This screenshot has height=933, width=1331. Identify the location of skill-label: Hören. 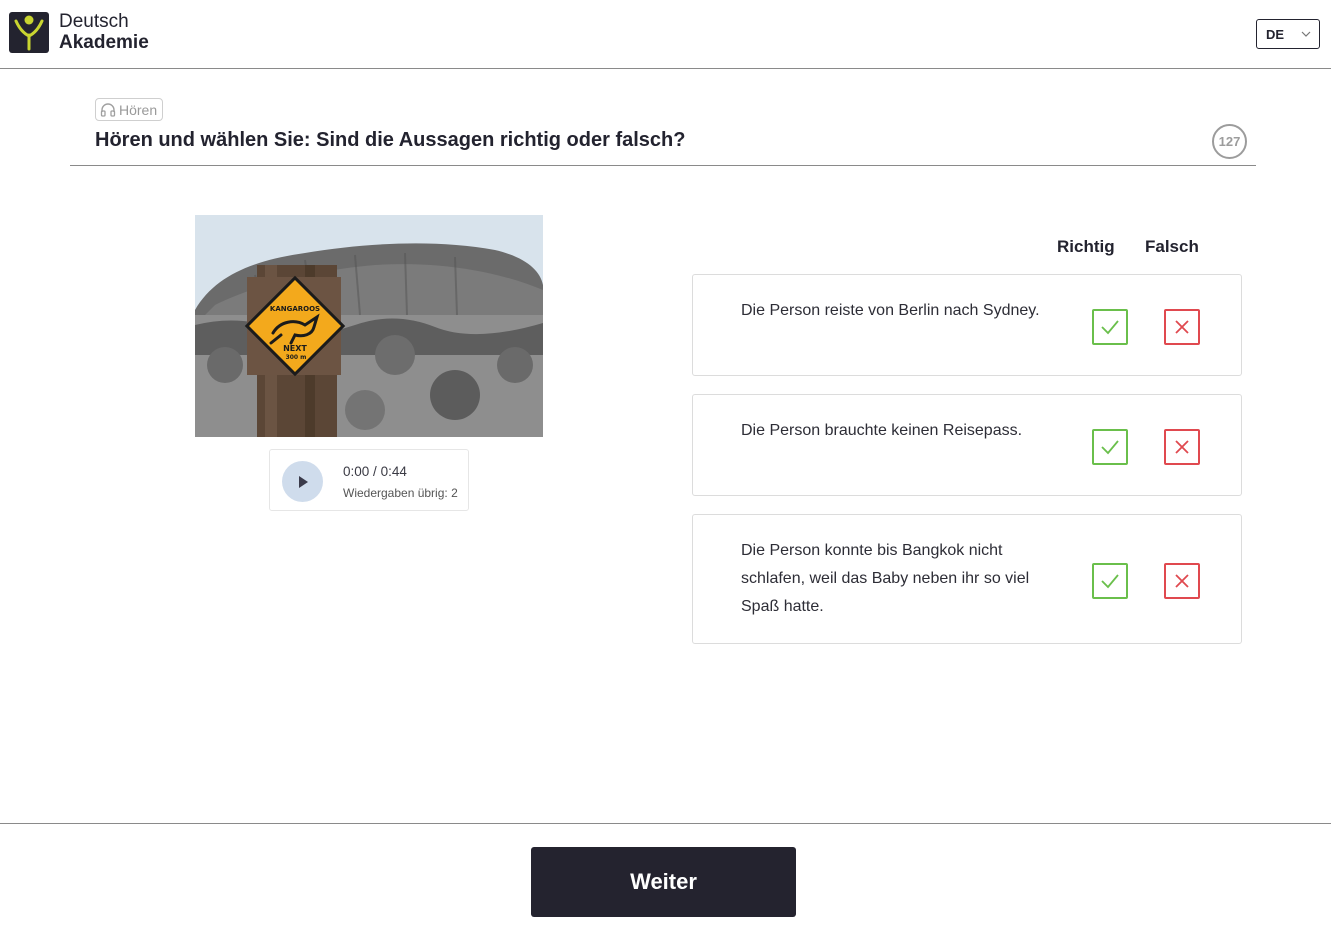
(138, 109).